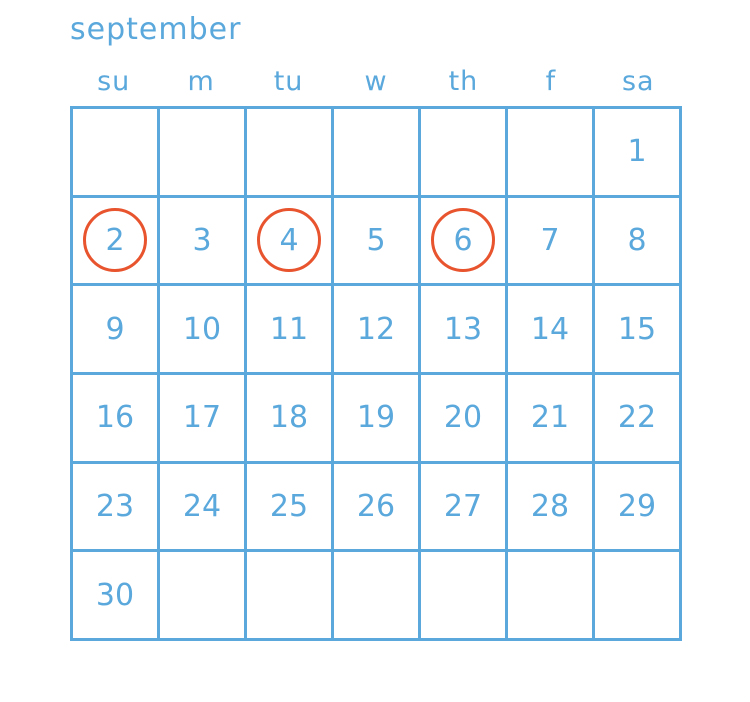 Image resolution: width=750 pixels, height=702 pixels. I want to click on calendar-day-cell: 17, so click(203, 419).